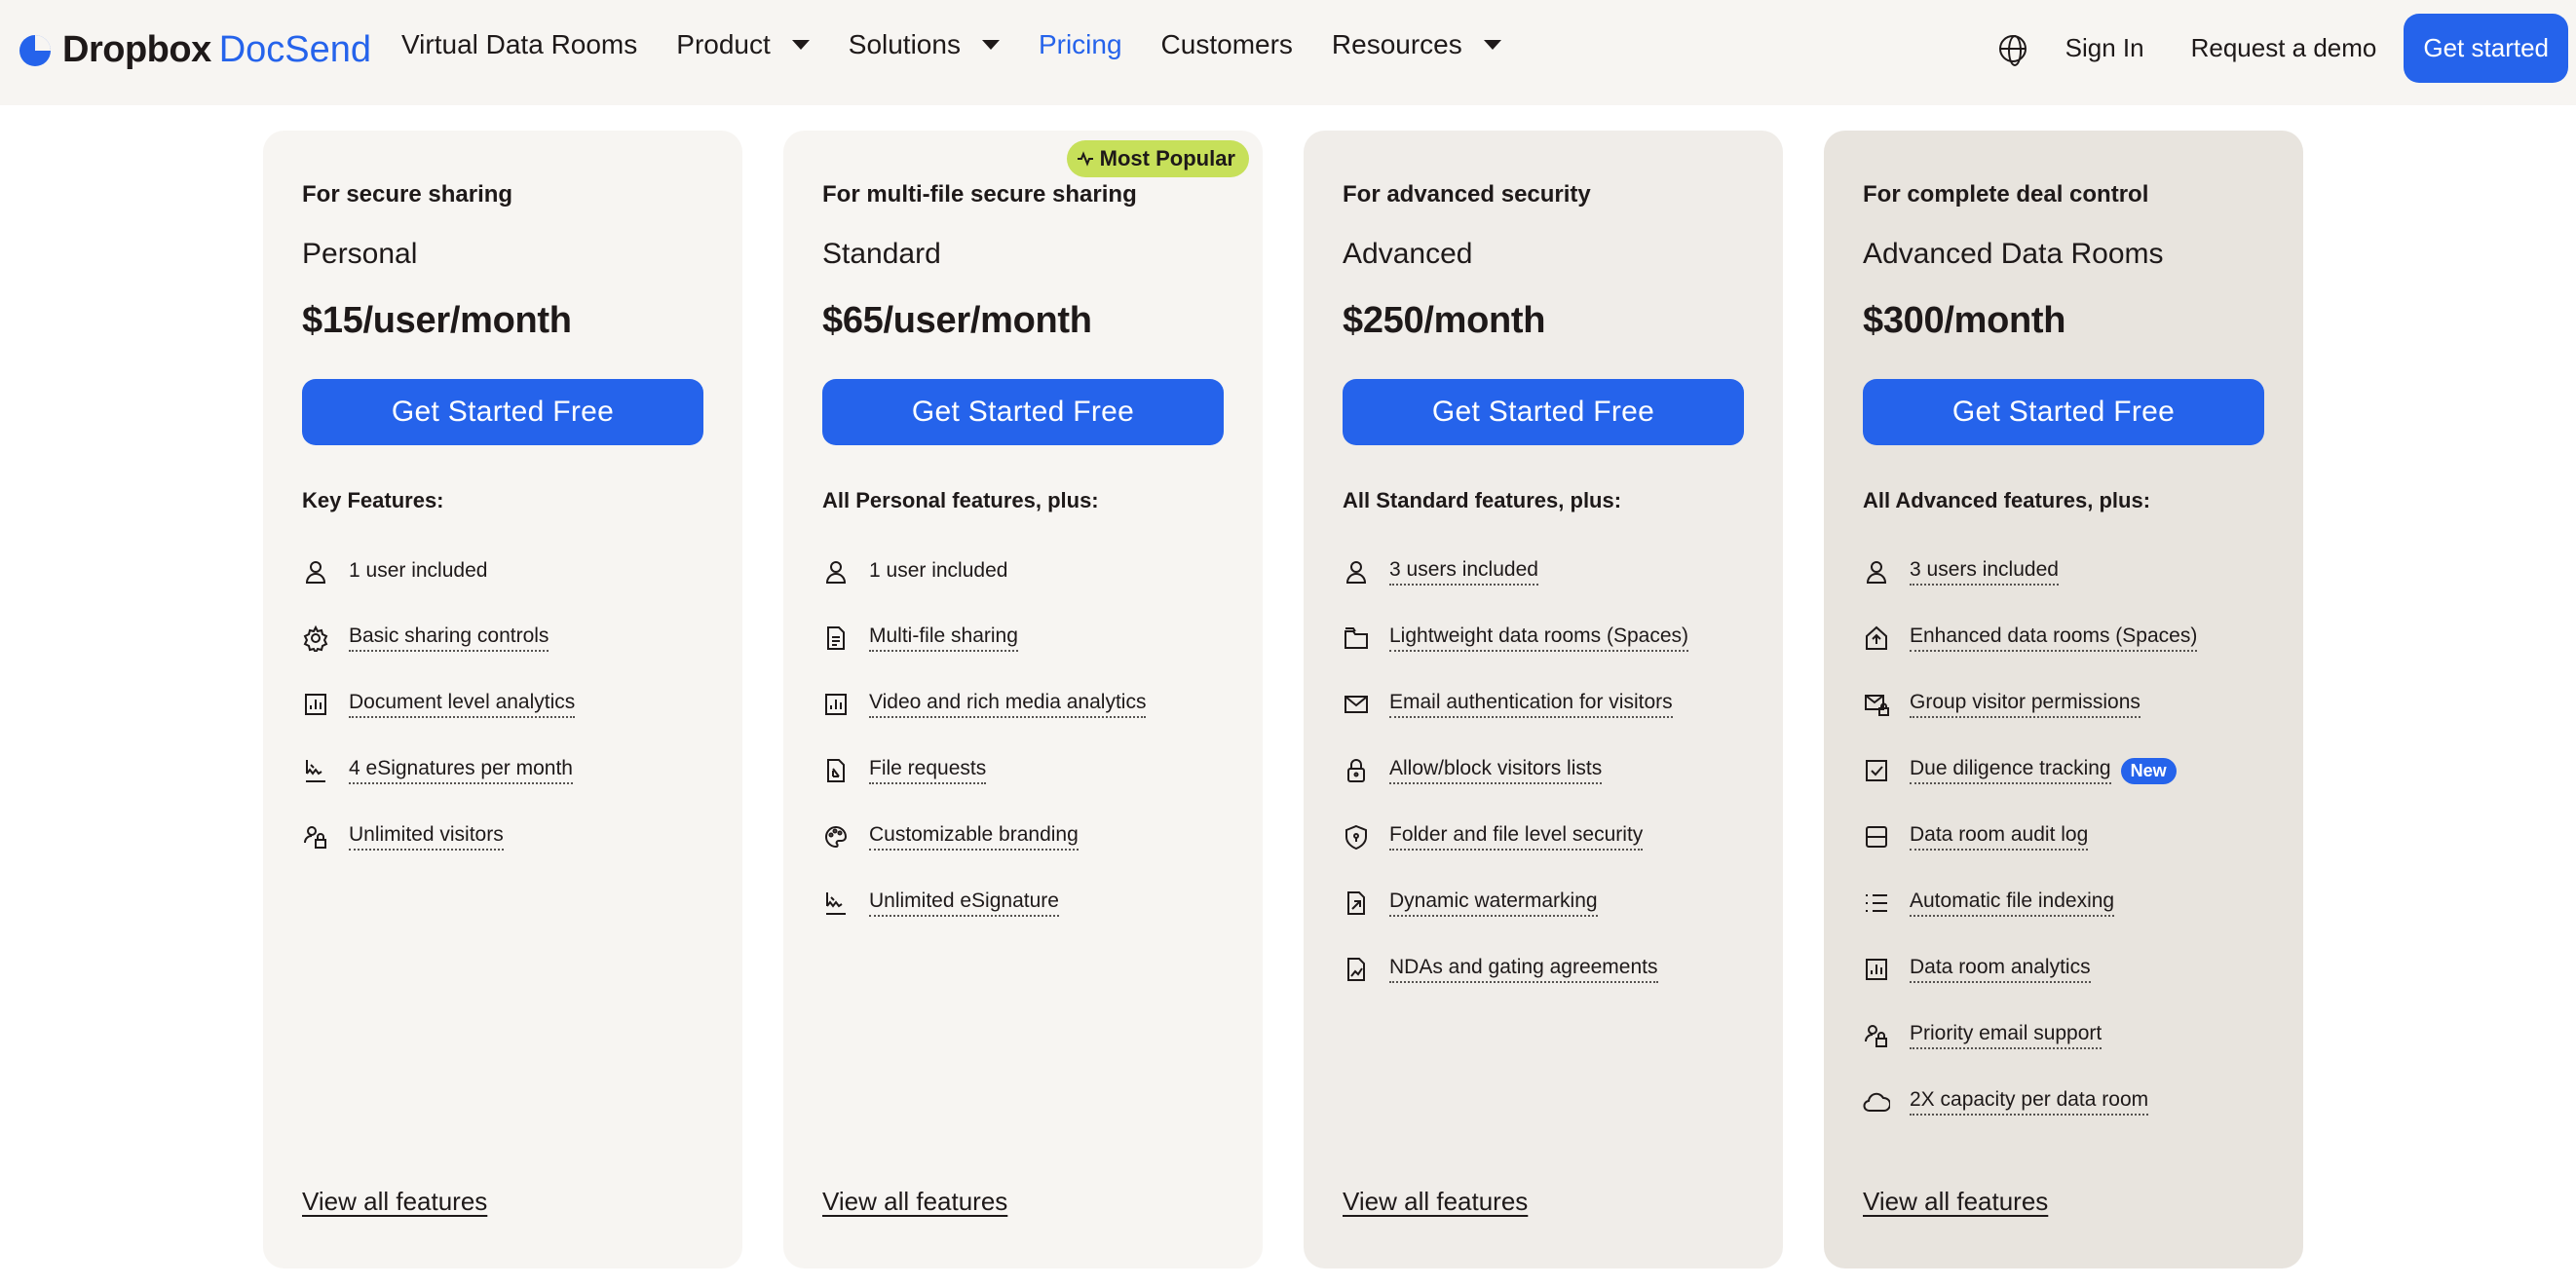 The height and width of the screenshot is (1287, 2576). I want to click on feature-item: Document level analytics, so click(502, 705).